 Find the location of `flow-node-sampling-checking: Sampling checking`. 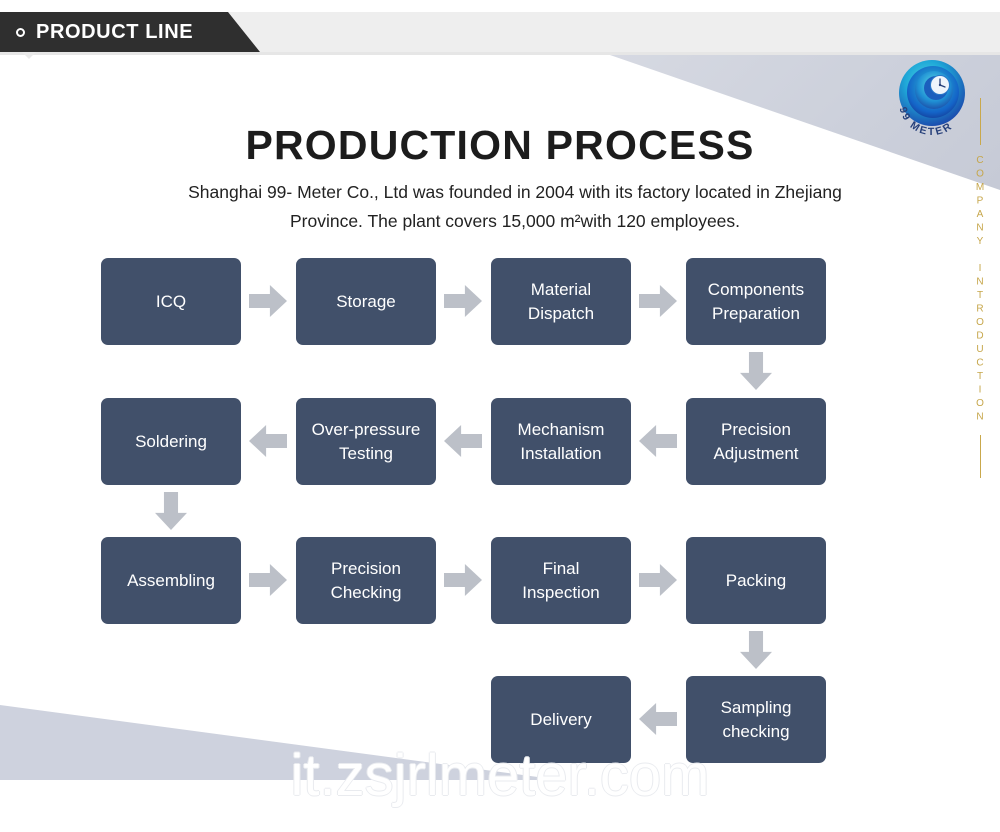

flow-node-sampling-checking: Sampling checking is located at coordinates (756, 719).